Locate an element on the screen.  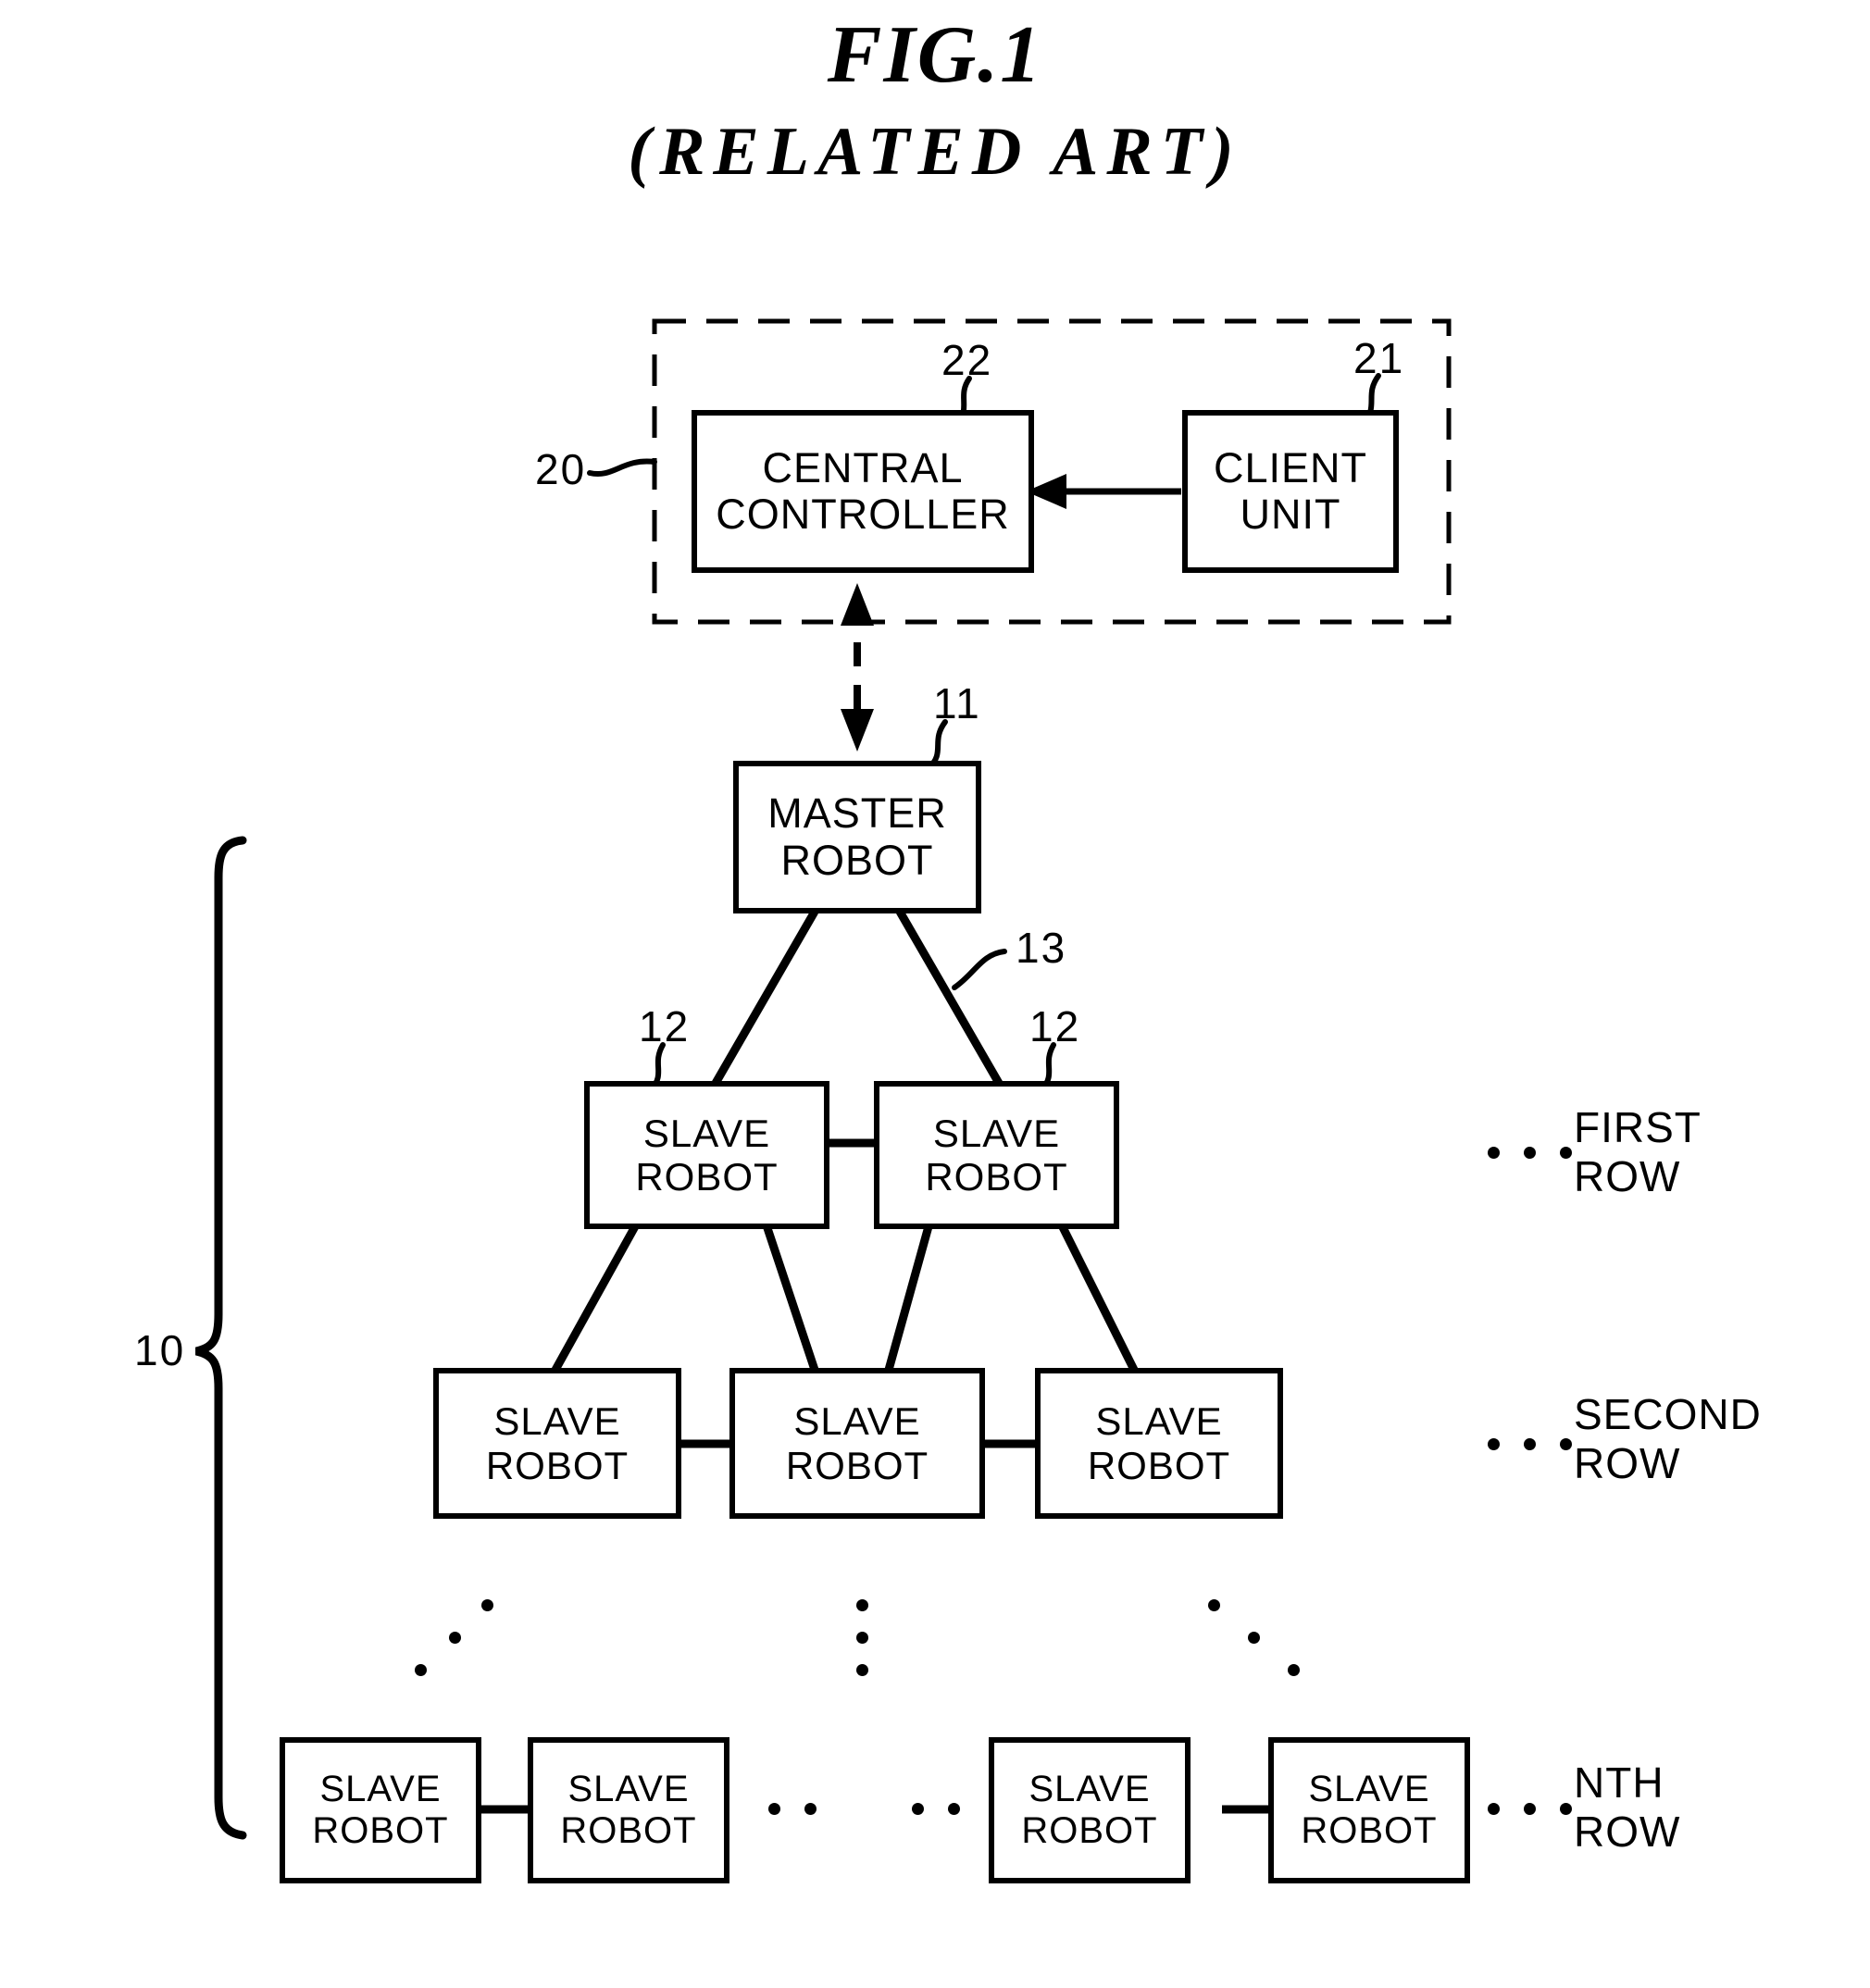
row-caption-nth: NTH ROW is located at coordinates (1627, 1808).